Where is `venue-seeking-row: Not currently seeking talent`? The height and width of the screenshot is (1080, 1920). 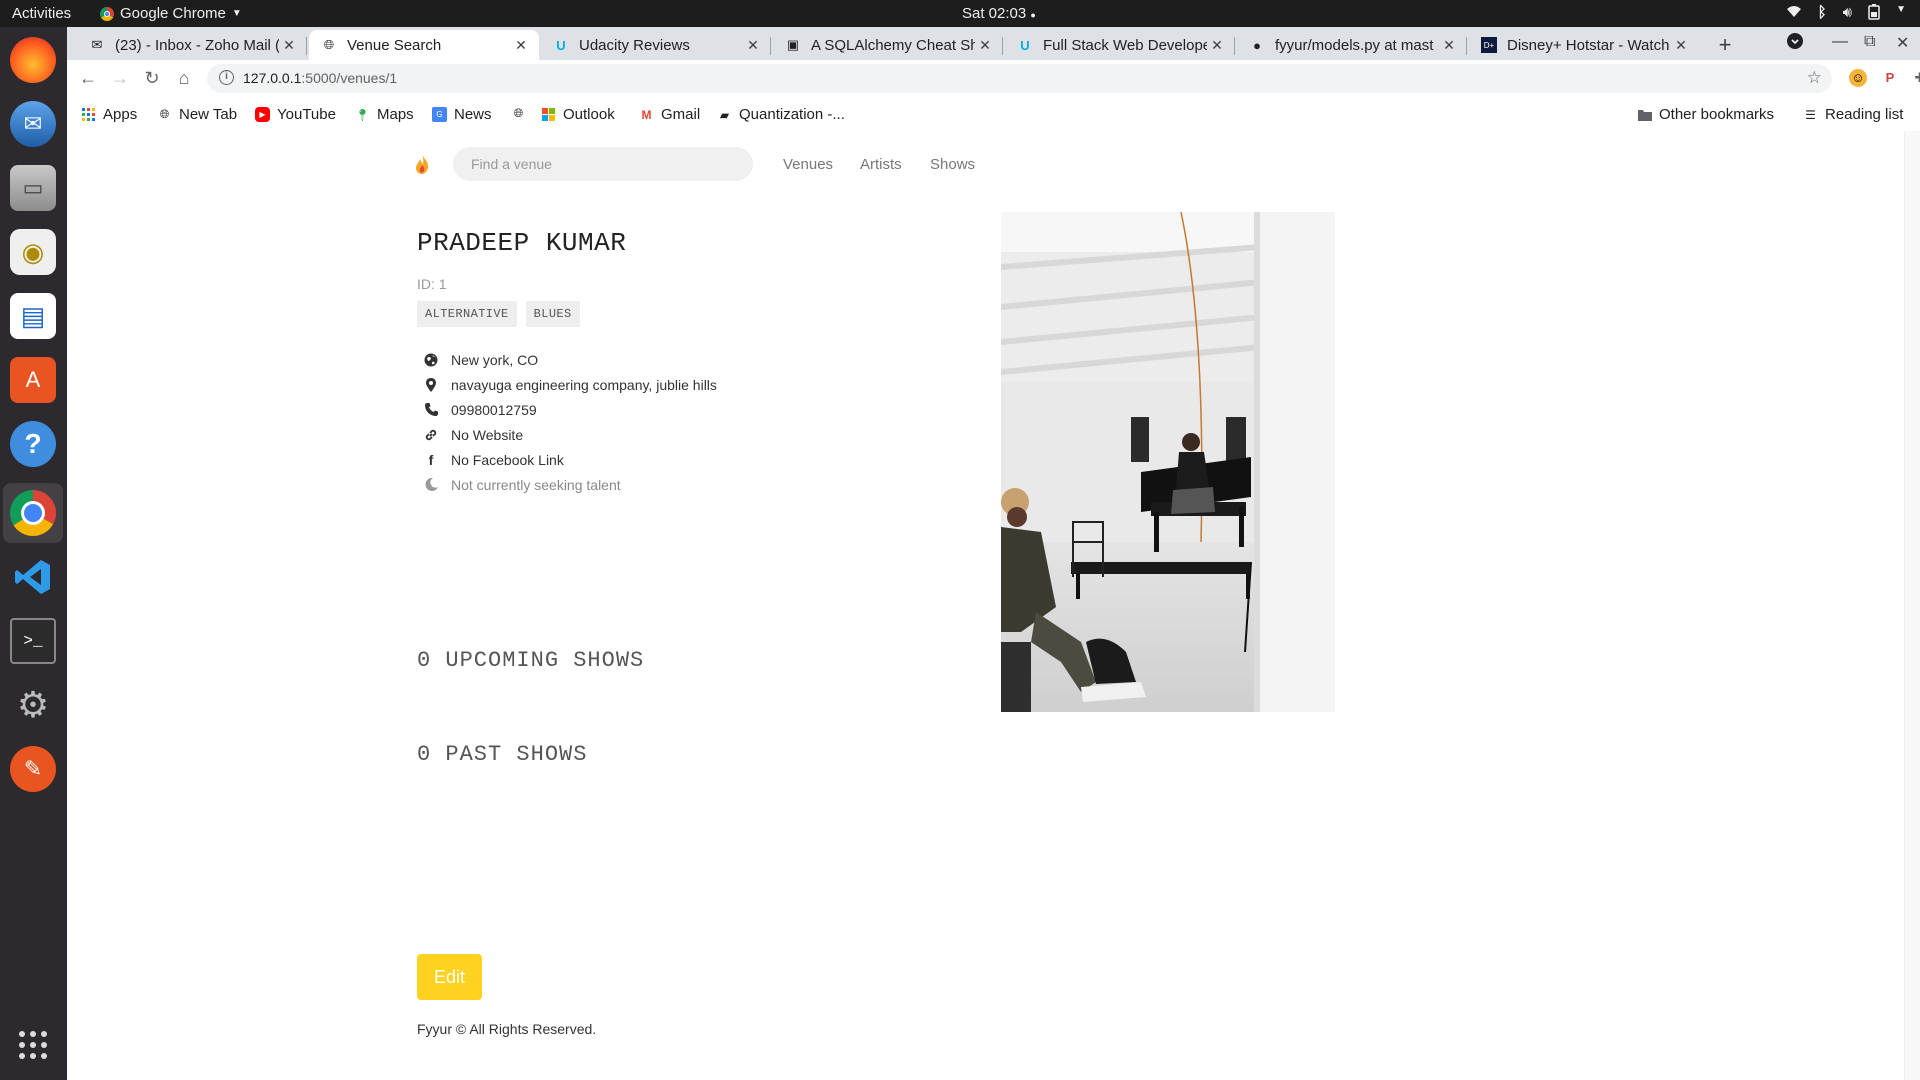
venue-seeking-row: Not currently seeking talent is located at coordinates (567, 484).